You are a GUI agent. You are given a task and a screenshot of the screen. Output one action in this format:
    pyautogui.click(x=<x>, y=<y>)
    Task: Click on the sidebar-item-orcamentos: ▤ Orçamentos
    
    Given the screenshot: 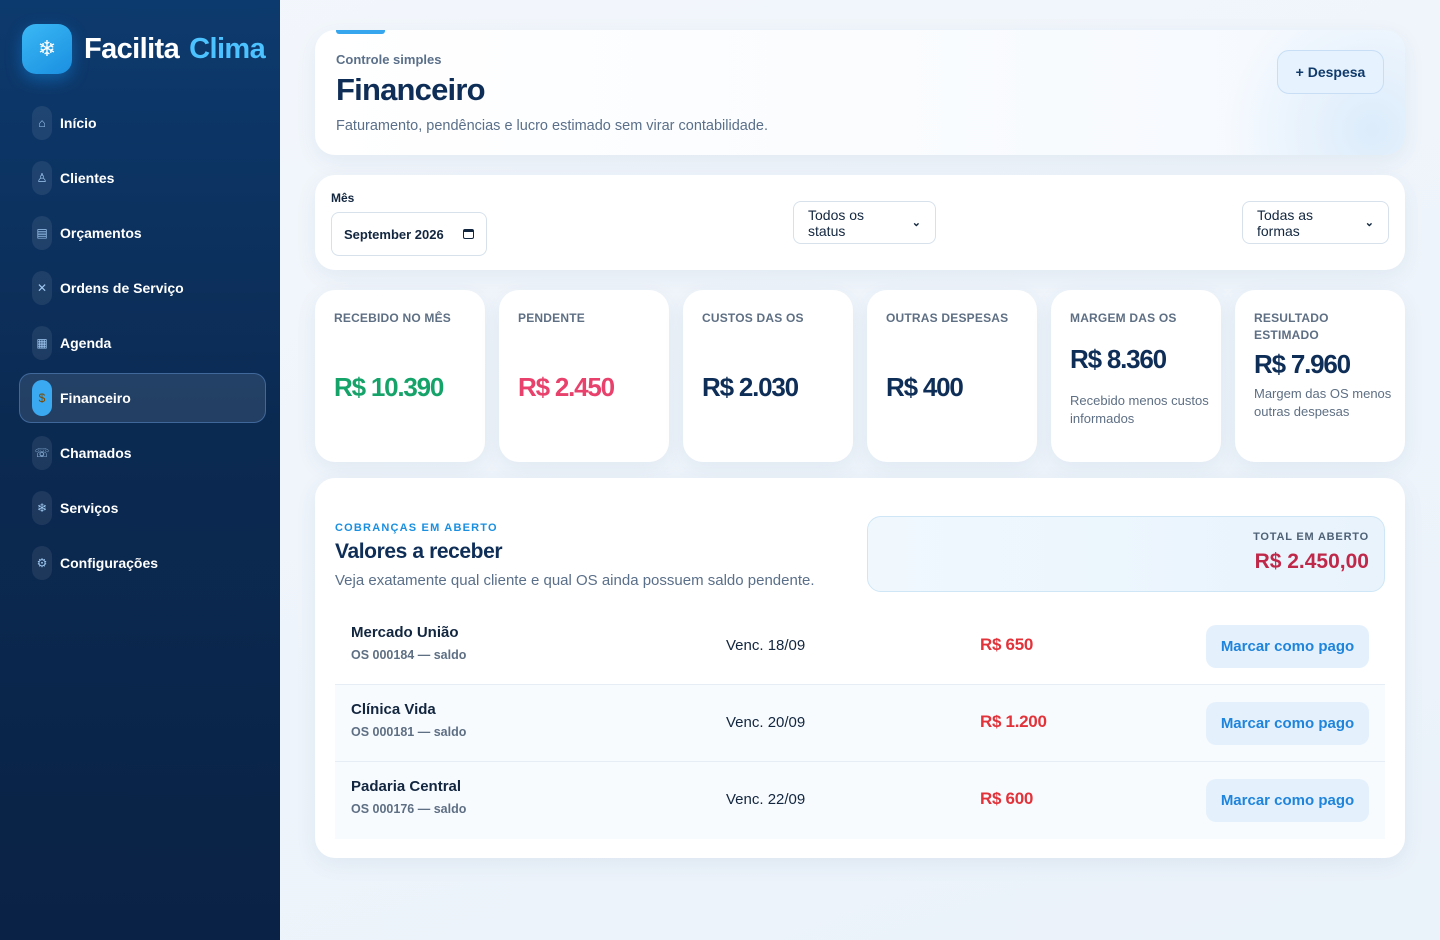 What is the action you would take?
    pyautogui.click(x=142, y=233)
    